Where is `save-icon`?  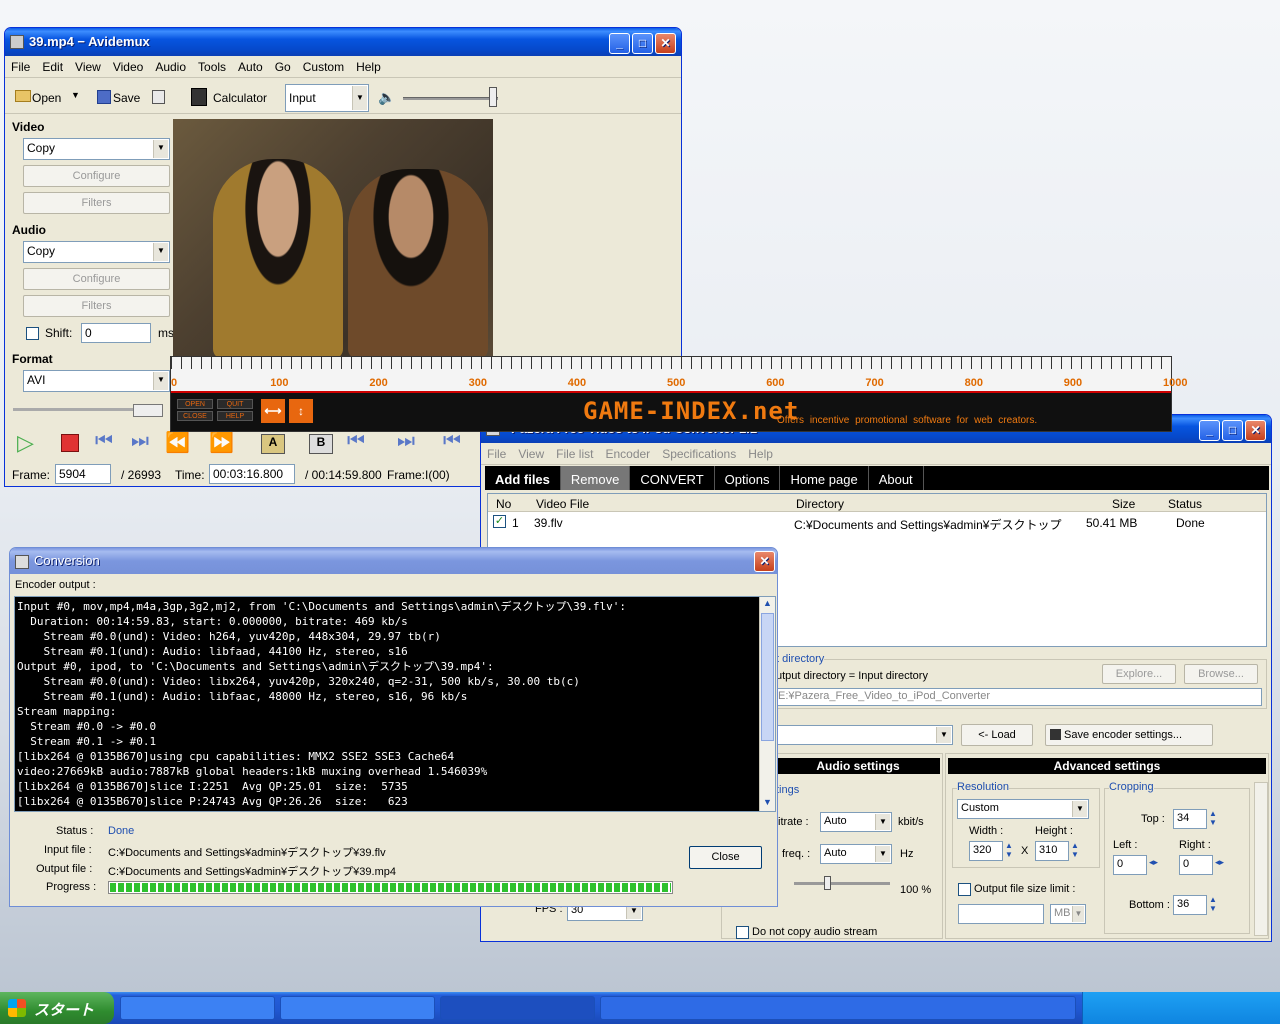 save-icon is located at coordinates (104, 97).